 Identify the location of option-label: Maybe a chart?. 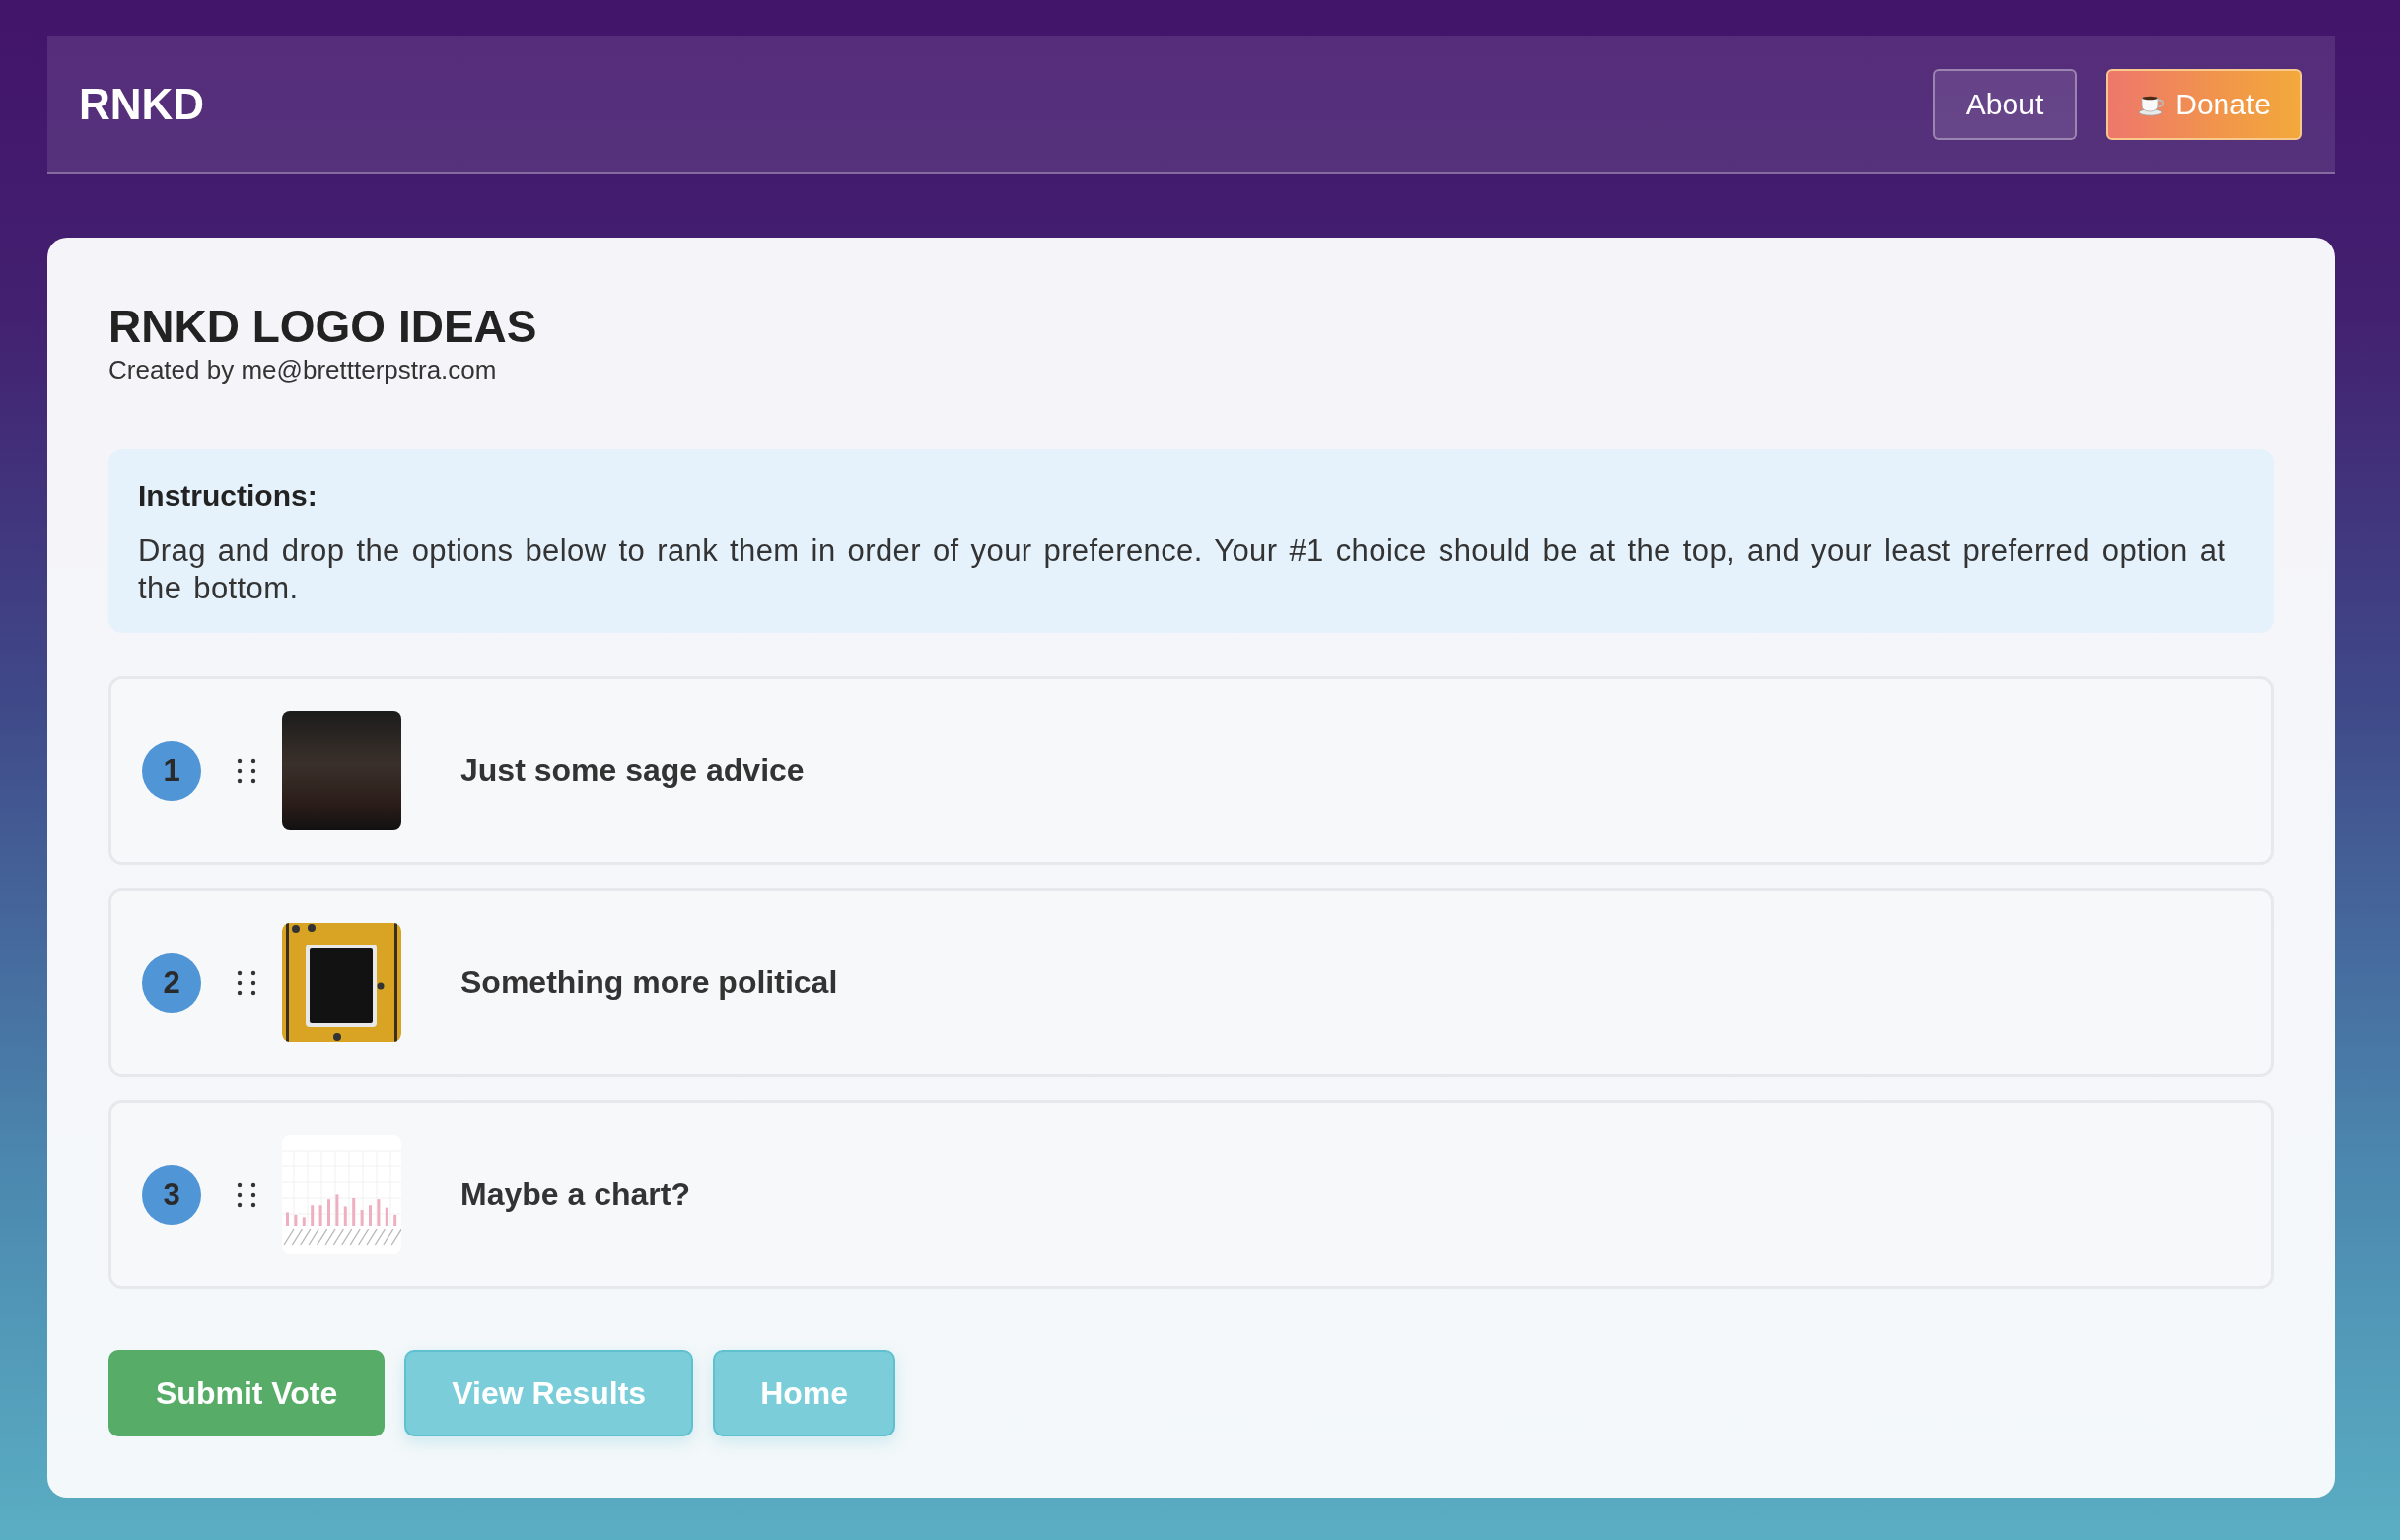
(575, 1194).